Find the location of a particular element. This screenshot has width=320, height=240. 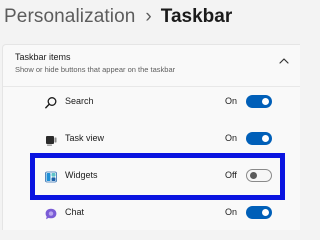

chat-state-text: On is located at coordinates (231, 212).